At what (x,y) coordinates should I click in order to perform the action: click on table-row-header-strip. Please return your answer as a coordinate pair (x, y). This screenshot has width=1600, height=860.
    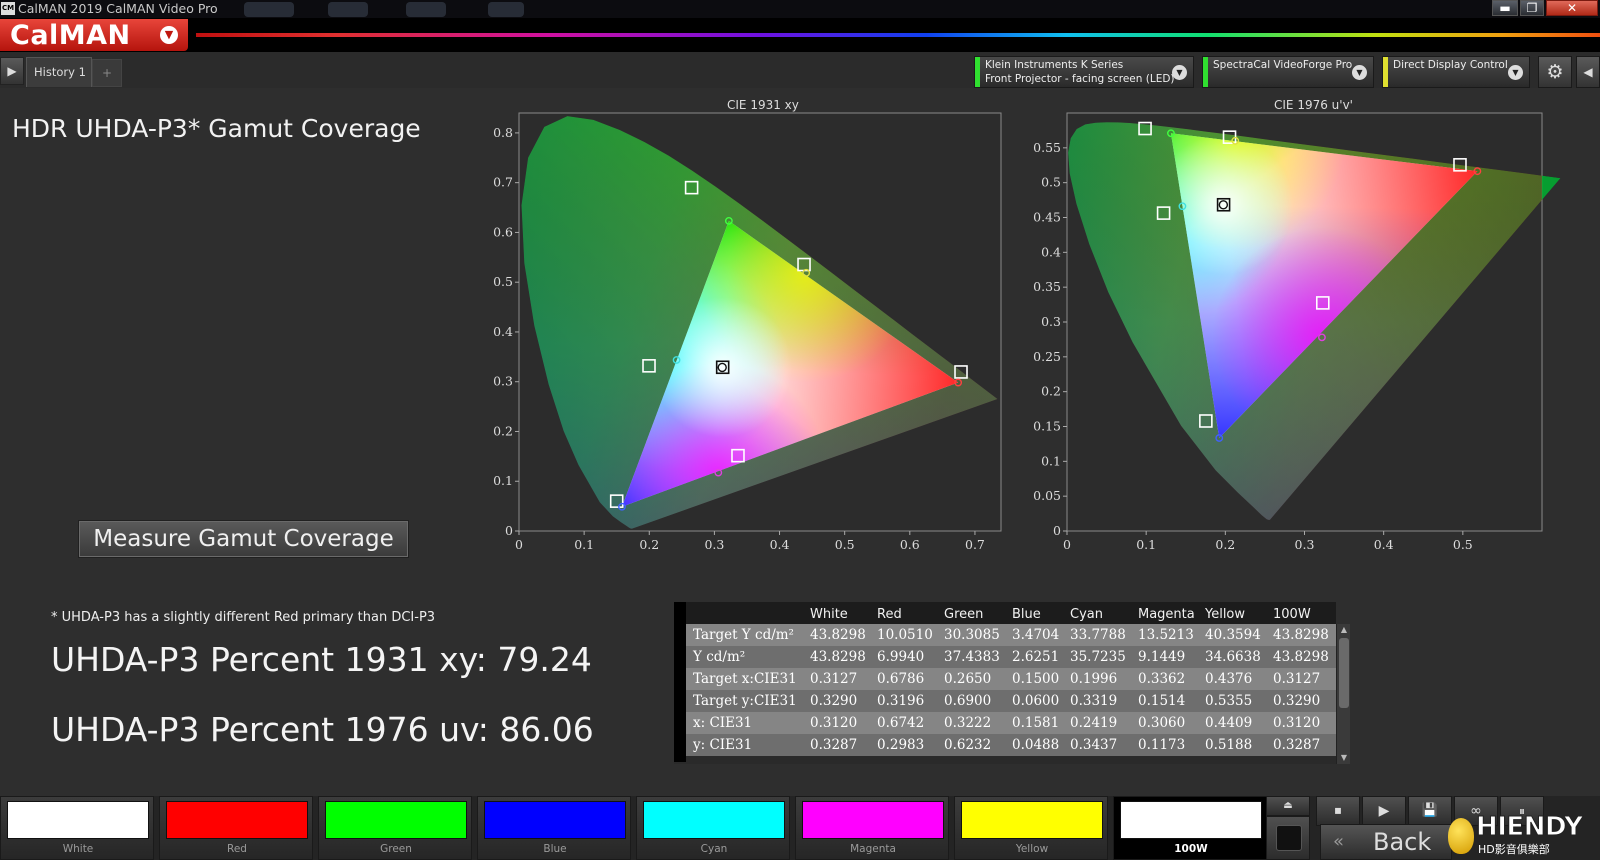
    Looking at the image, I should click on (680, 682).